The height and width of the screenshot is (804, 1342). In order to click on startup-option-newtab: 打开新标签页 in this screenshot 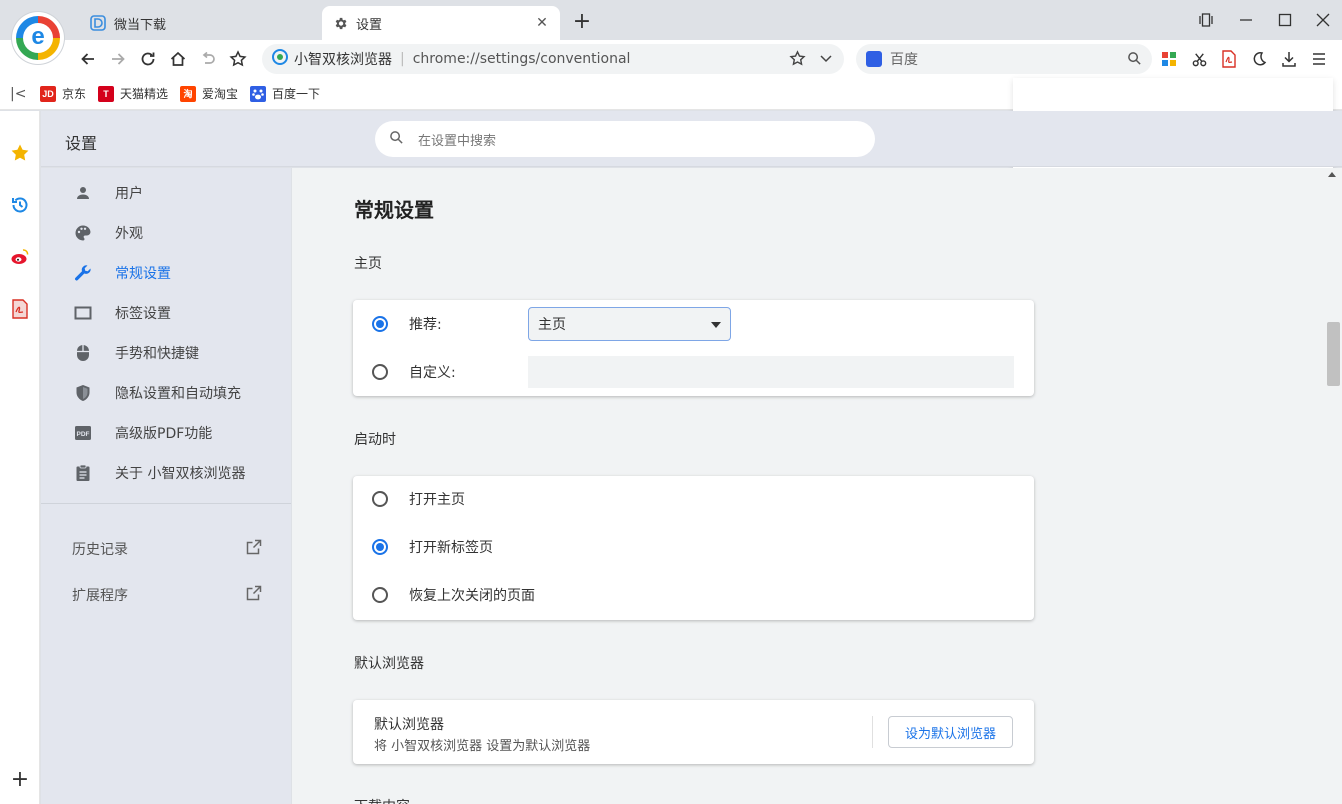, I will do `click(693, 547)`.